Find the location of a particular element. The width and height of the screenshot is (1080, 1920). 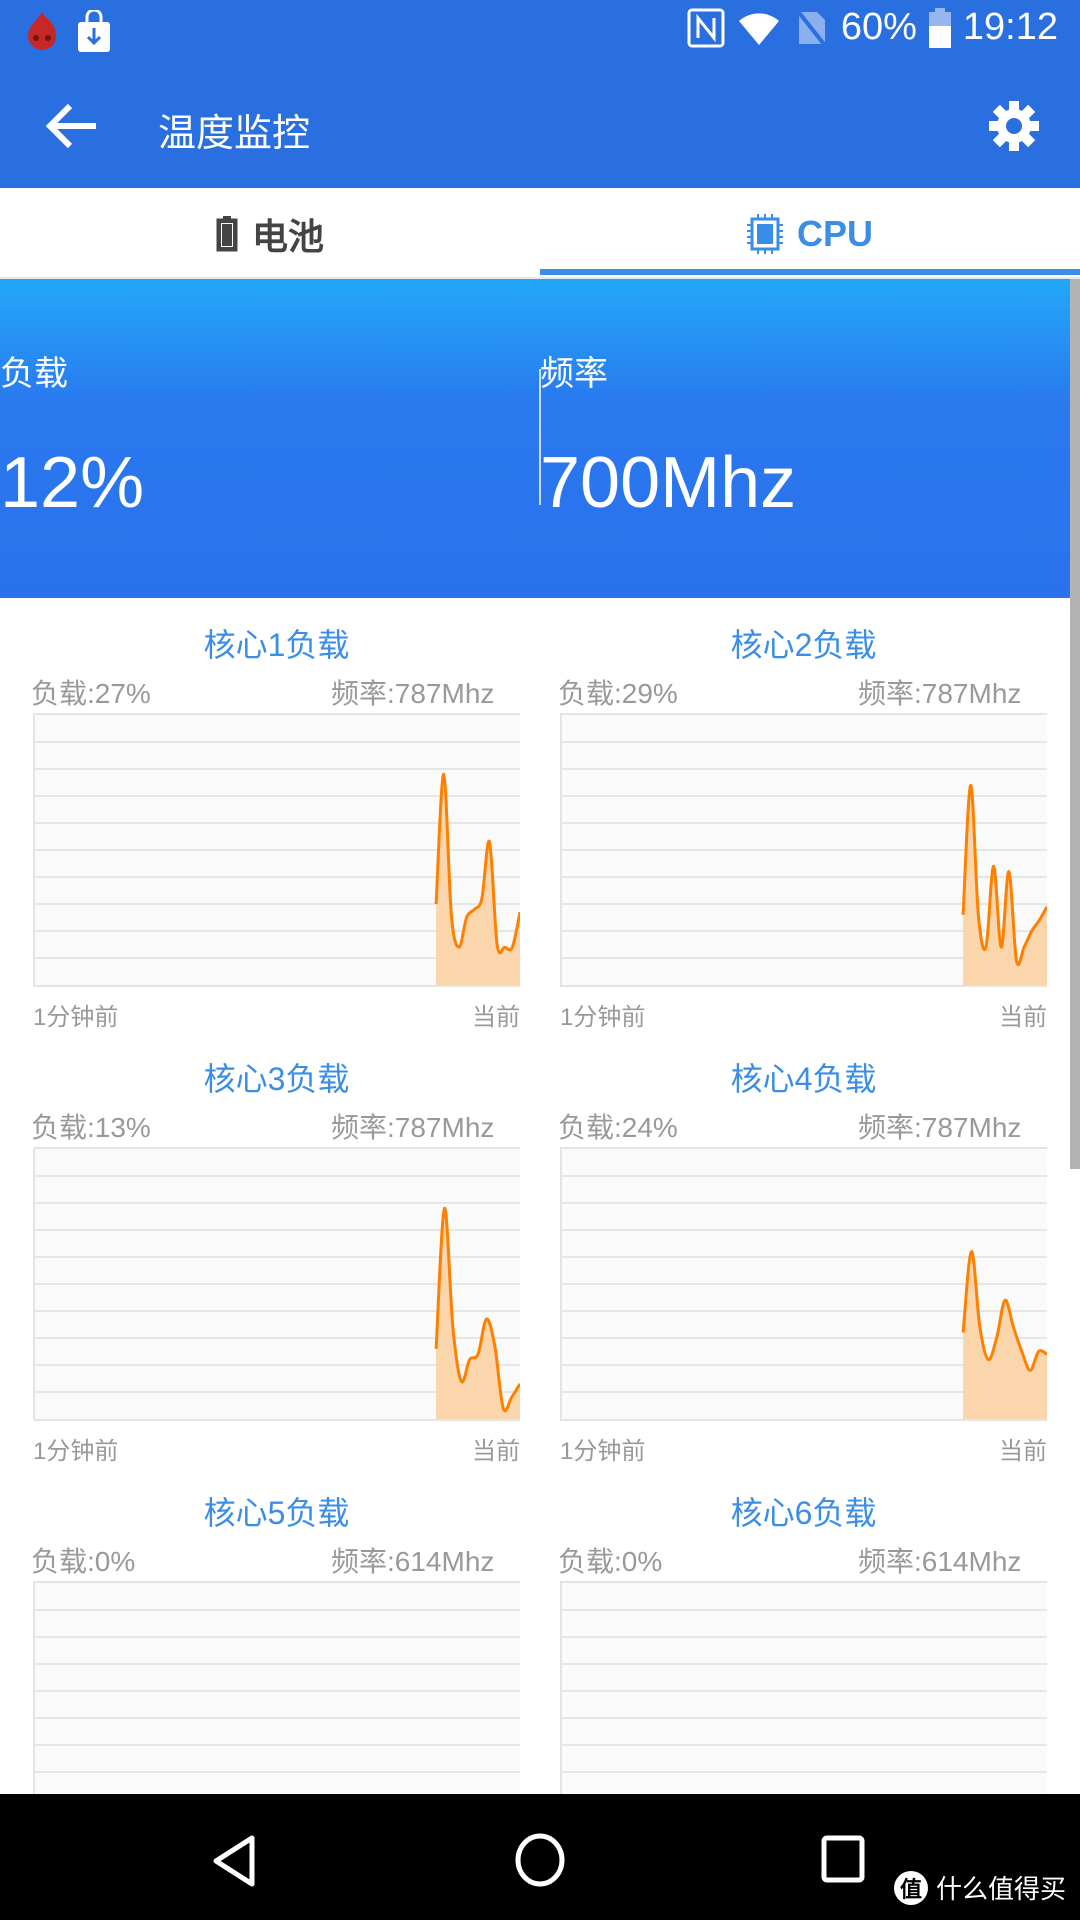

tab-cpu: CPU is located at coordinates (810, 233).